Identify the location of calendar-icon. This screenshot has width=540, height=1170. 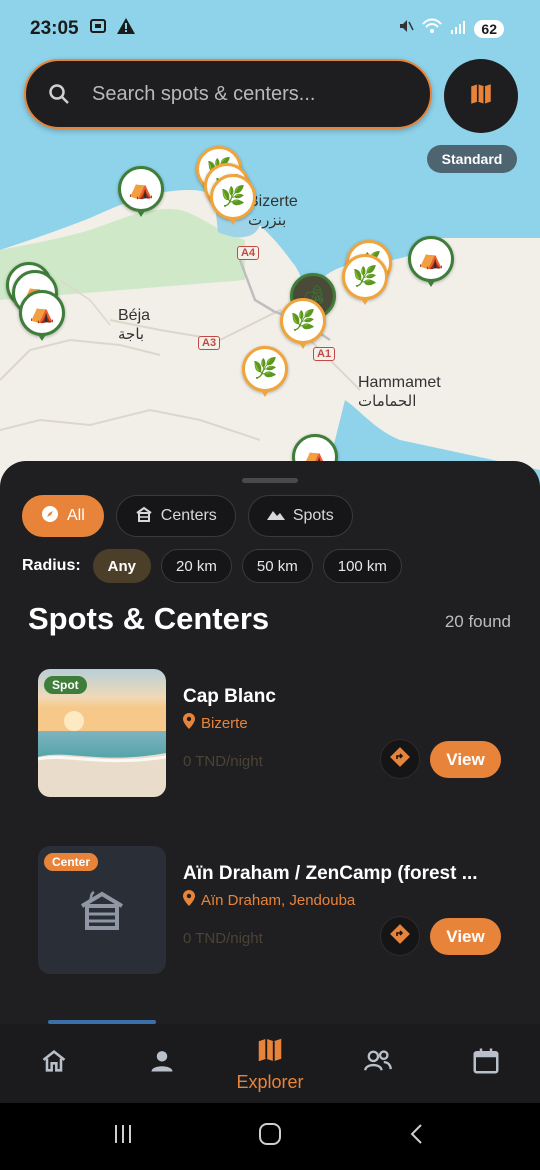
(486, 1063).